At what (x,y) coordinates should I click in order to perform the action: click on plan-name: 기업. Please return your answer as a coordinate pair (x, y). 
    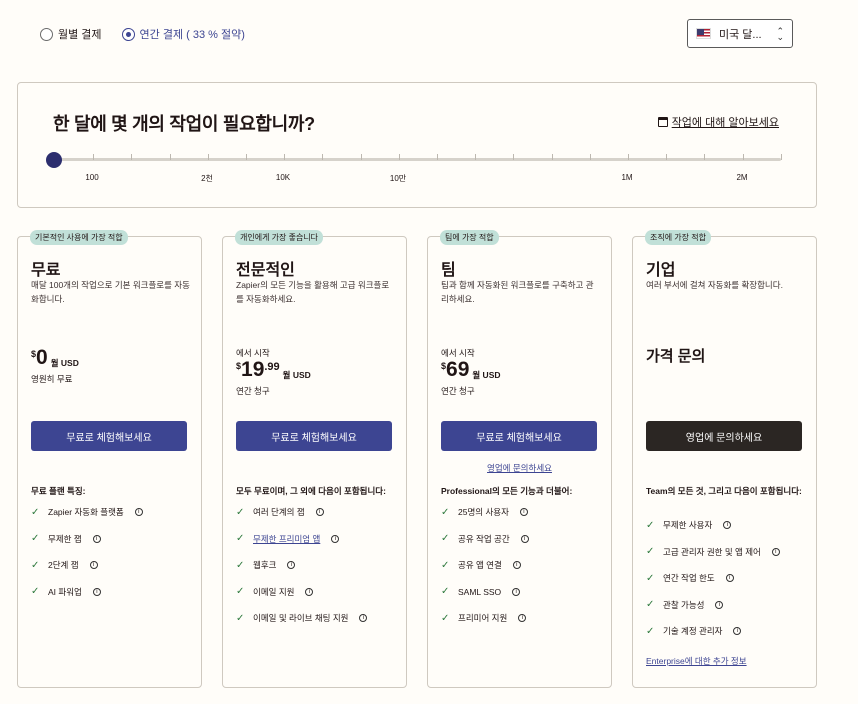
    Looking at the image, I should click on (661, 270).